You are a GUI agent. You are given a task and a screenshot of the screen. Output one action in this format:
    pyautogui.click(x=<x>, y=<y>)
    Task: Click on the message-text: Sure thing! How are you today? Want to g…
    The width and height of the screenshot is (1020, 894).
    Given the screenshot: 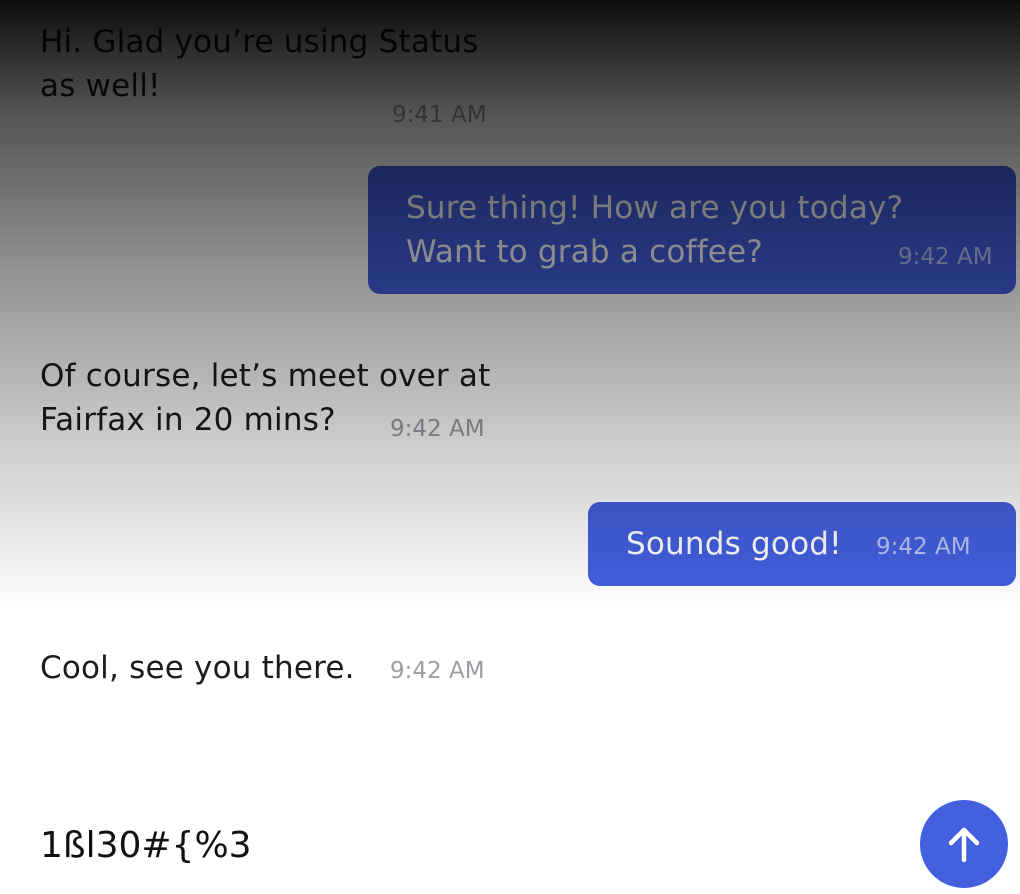 What is the action you would take?
    pyautogui.click(x=655, y=230)
    